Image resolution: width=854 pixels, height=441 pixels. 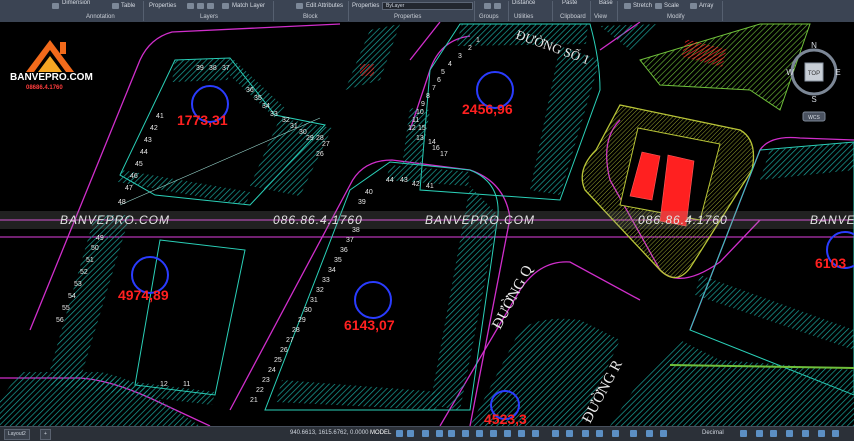 I want to click on viewcube: TOP N S W E WCS, so click(x=814, y=81).